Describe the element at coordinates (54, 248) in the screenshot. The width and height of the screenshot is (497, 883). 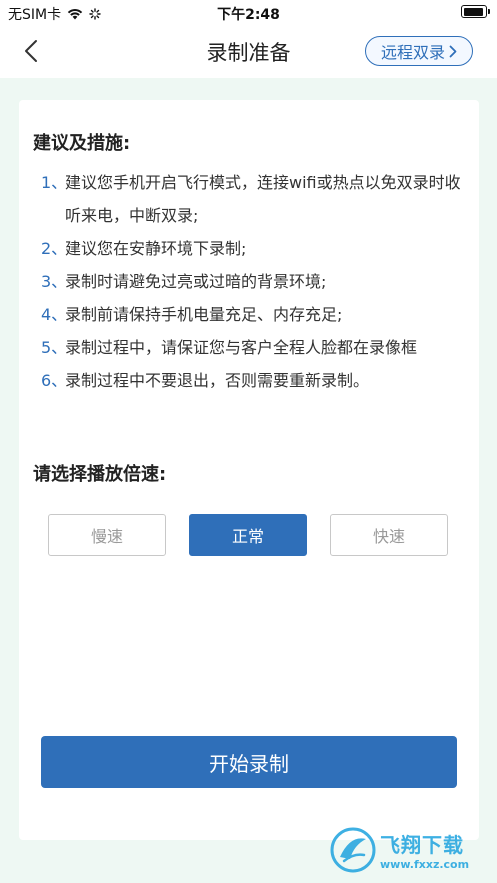
I see `advice-item-number: 2、` at that location.